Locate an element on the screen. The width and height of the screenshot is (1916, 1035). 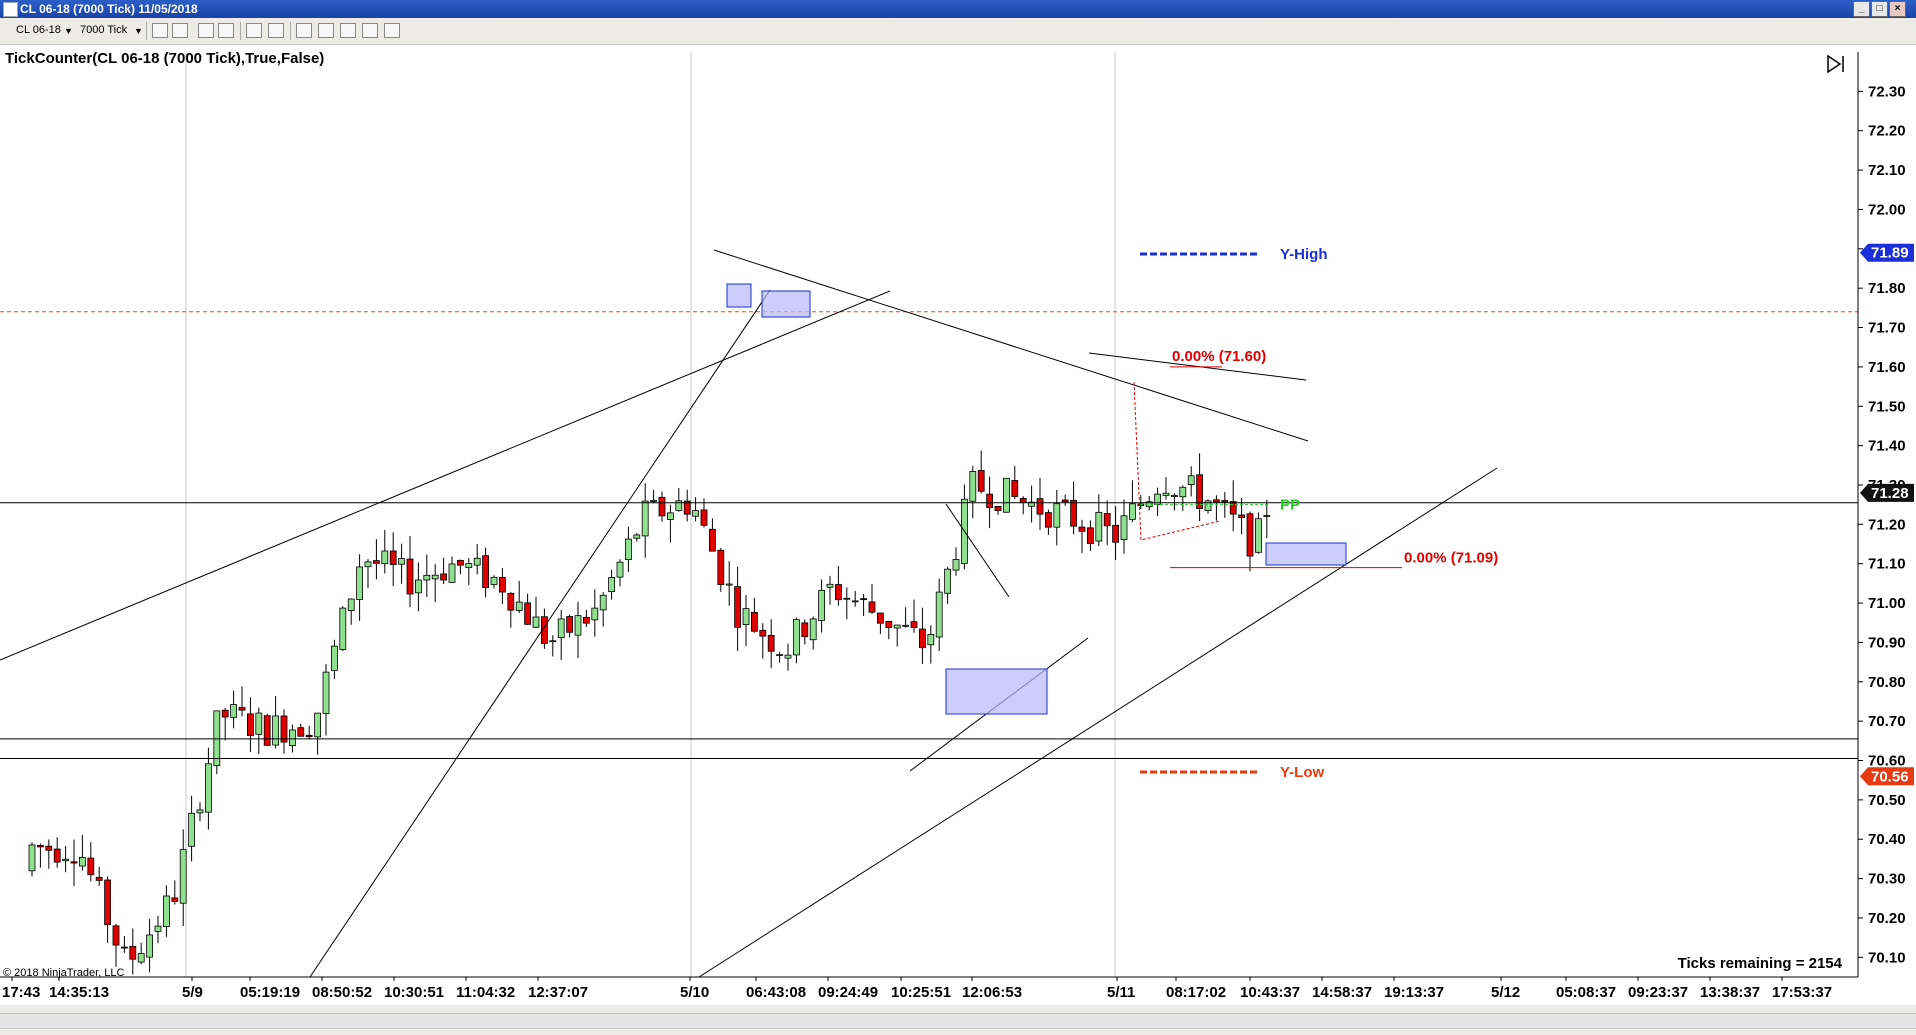
price-tick-label: 70.90 is located at coordinates (1887, 642).